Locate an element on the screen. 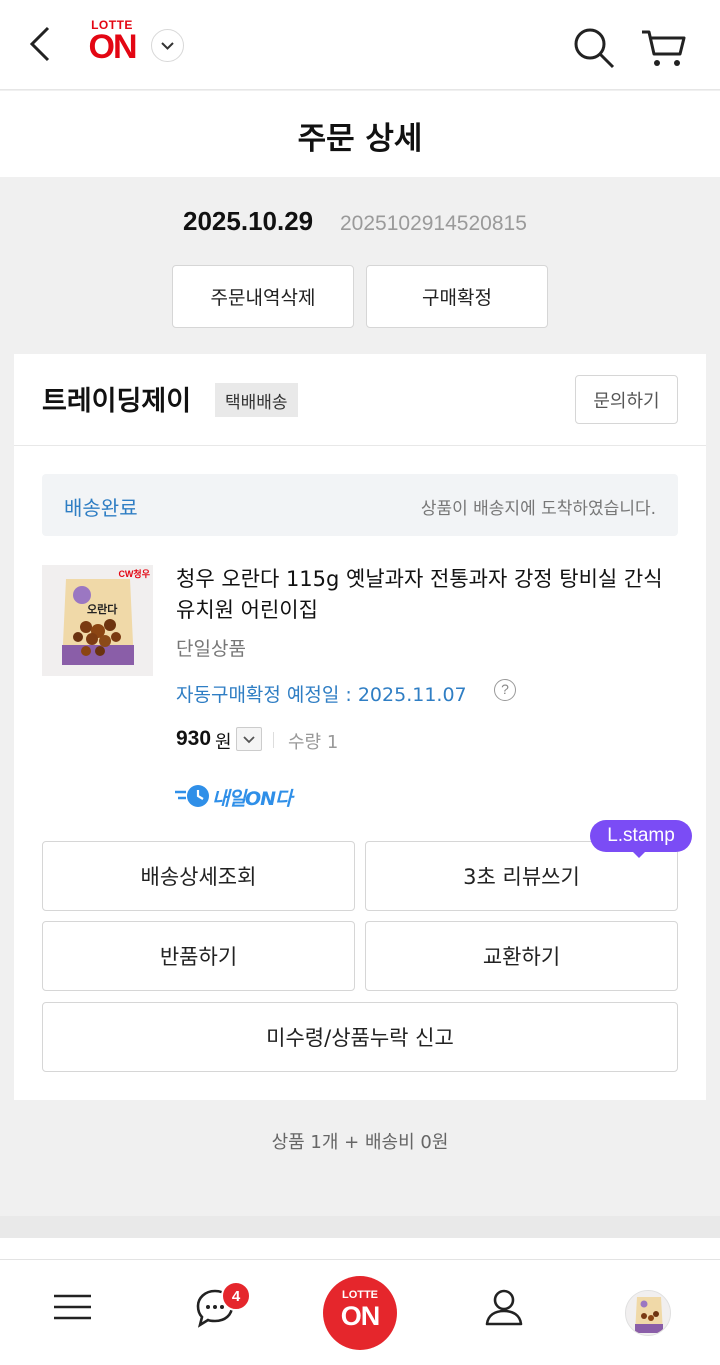  product-package-image is located at coordinates (97, 620).